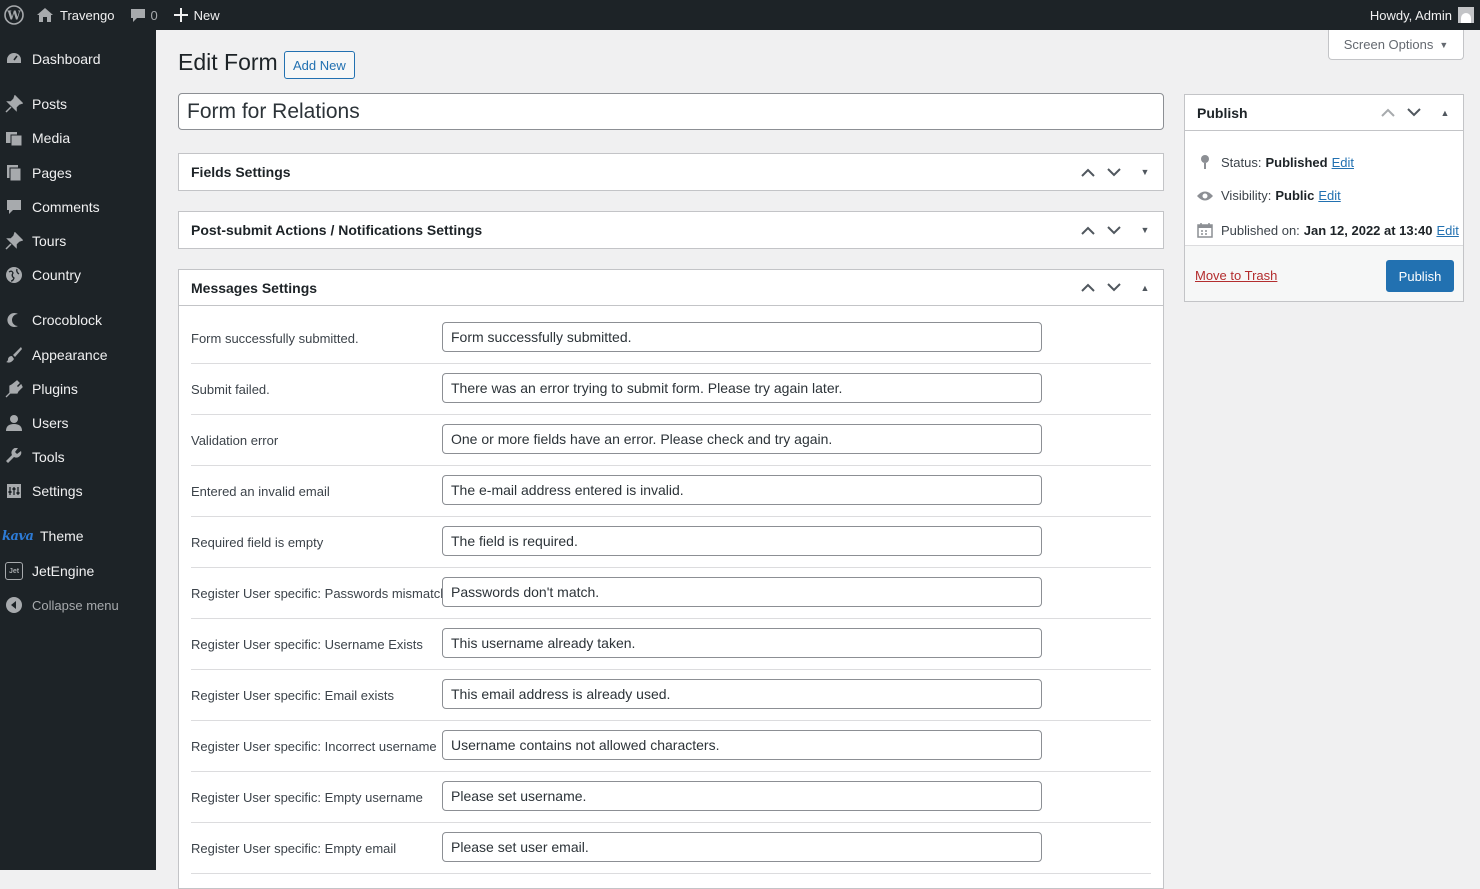  I want to click on sidebar-item-label: Country, so click(57, 275).